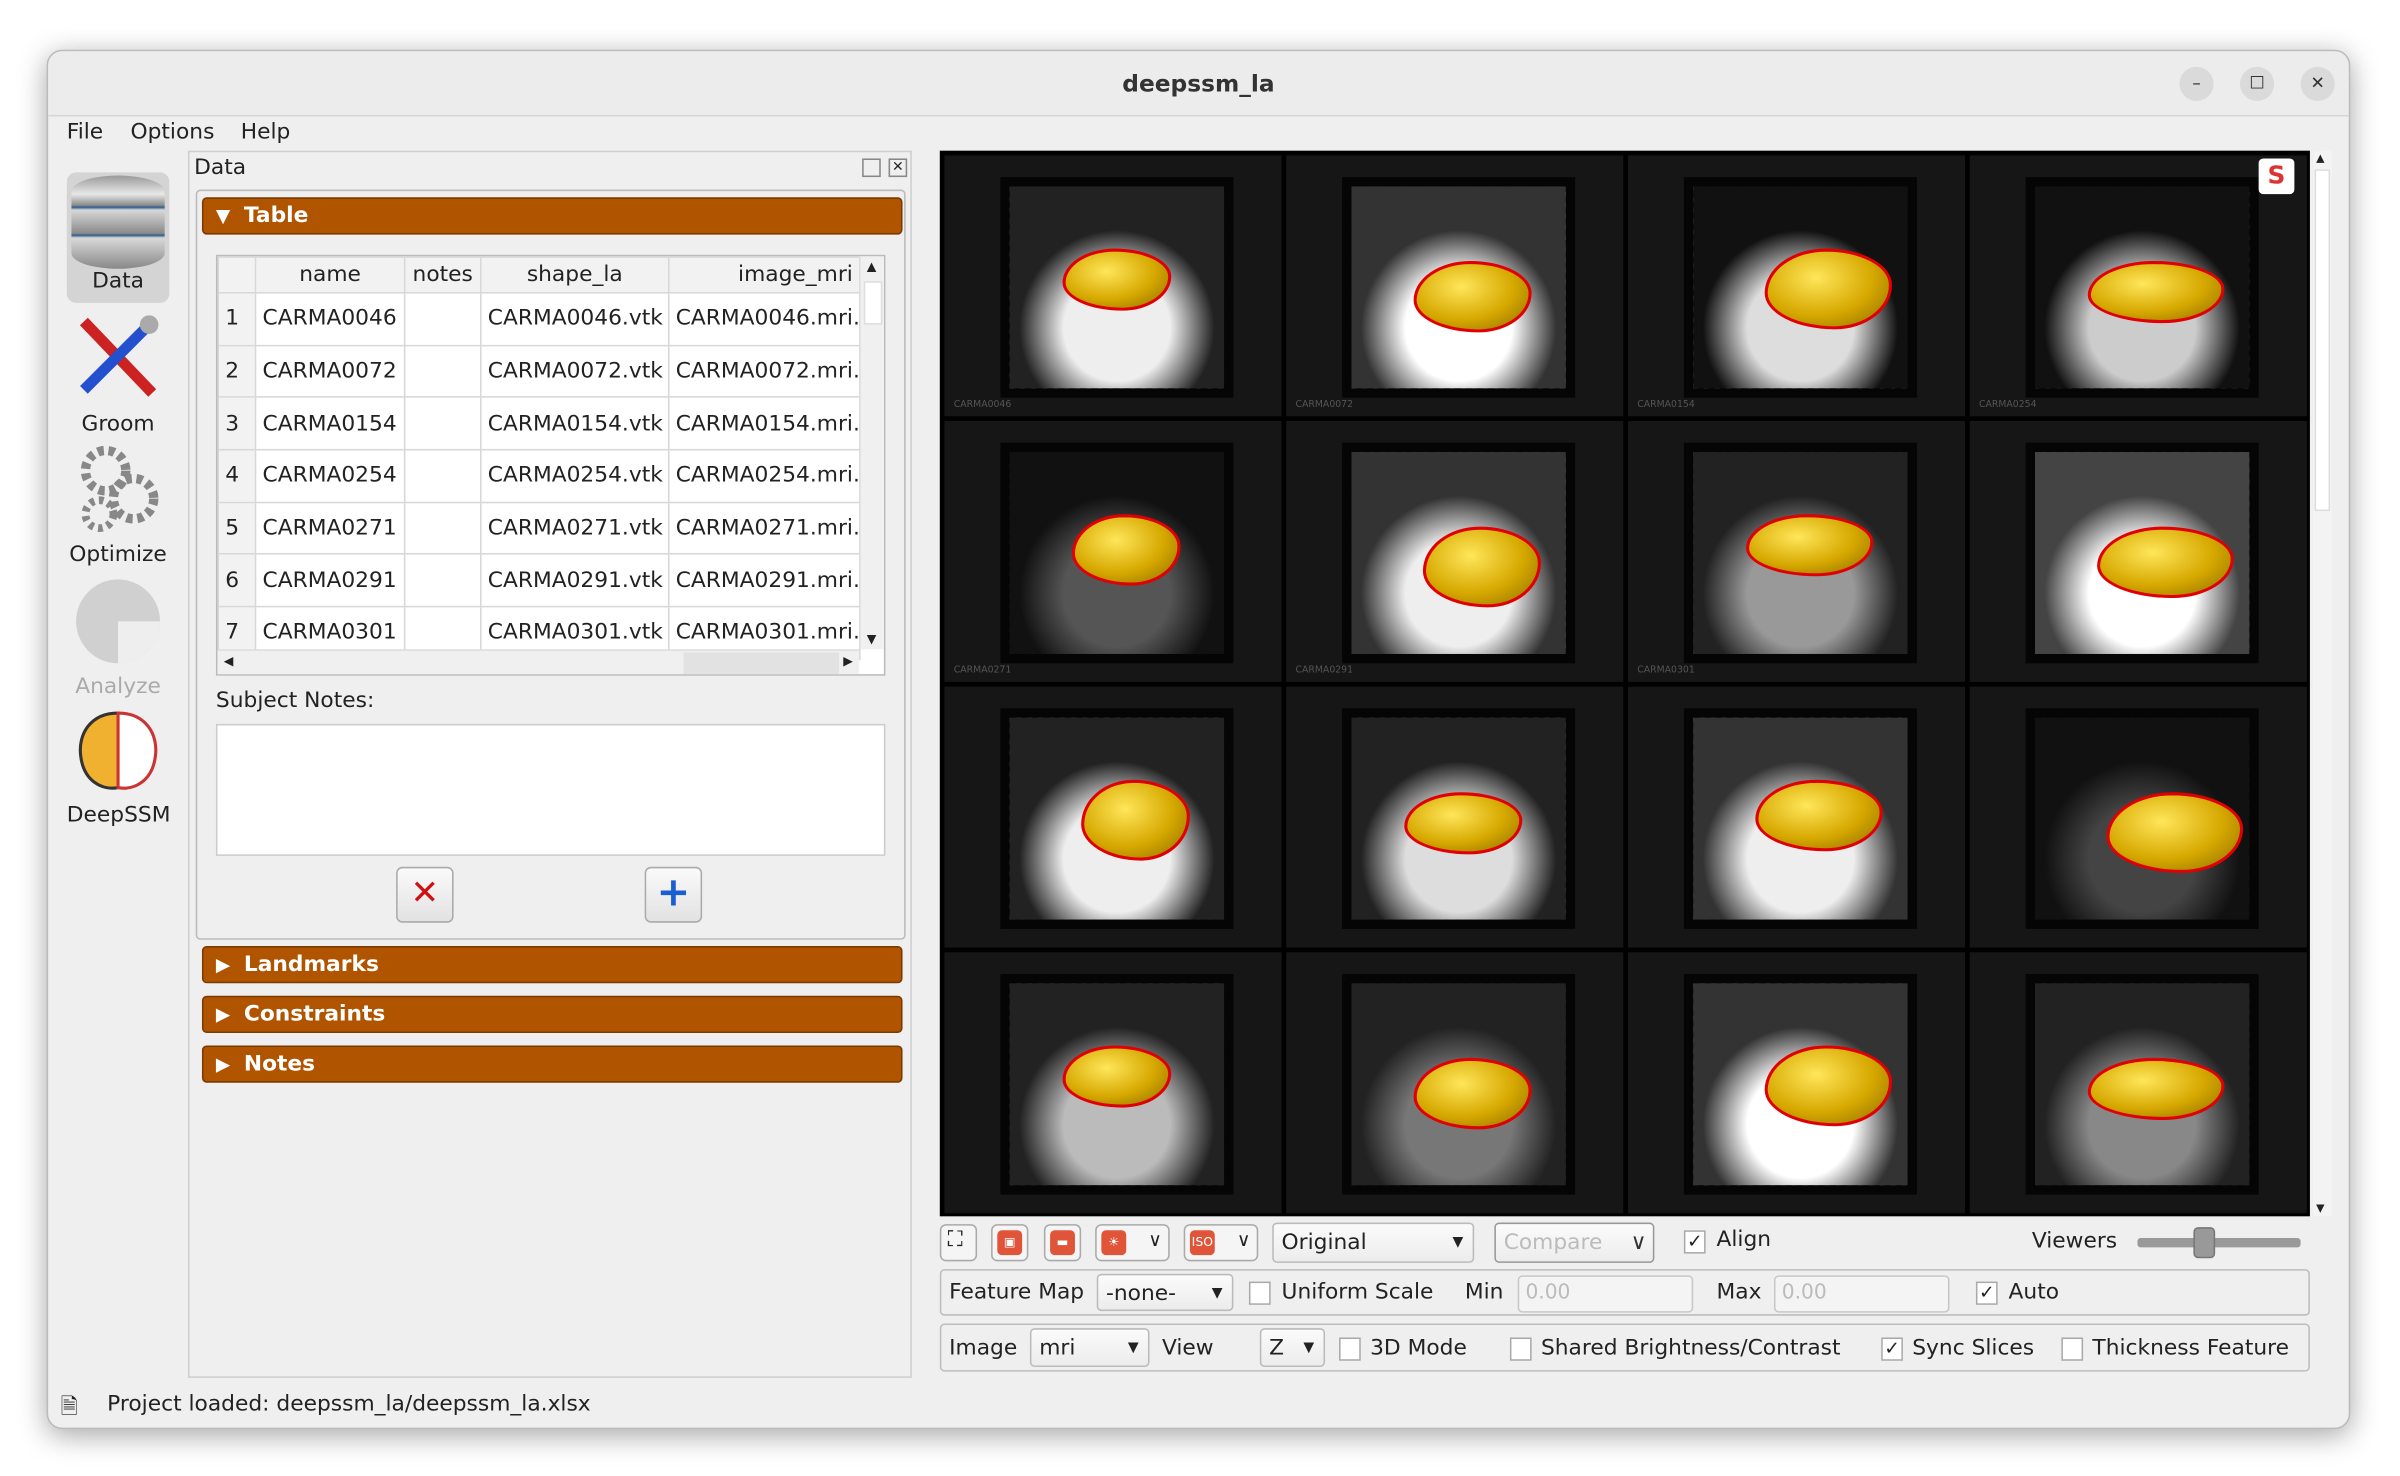 This screenshot has height=1476, width=2400. What do you see at coordinates (764, 275) in the screenshot?
I see `column-header-image-mri: image_mri` at bounding box center [764, 275].